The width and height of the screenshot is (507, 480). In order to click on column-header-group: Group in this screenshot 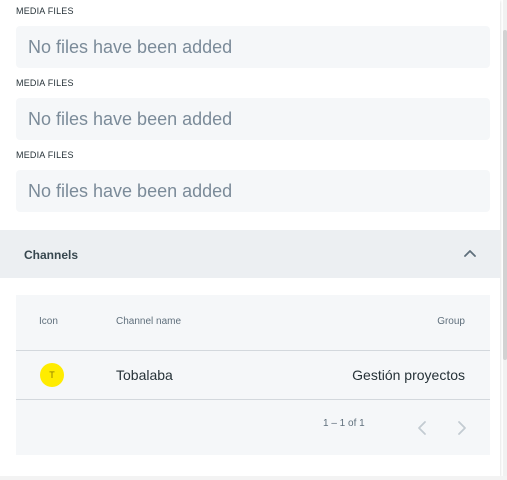, I will do `click(451, 321)`.